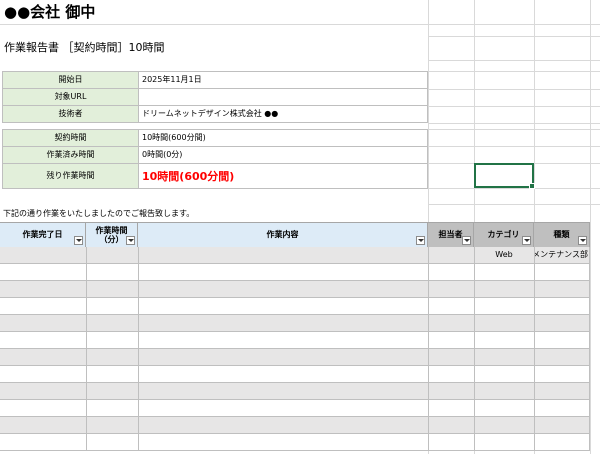 This screenshot has height=454, width=600. I want to click on table-cell: Web, so click(504, 255).